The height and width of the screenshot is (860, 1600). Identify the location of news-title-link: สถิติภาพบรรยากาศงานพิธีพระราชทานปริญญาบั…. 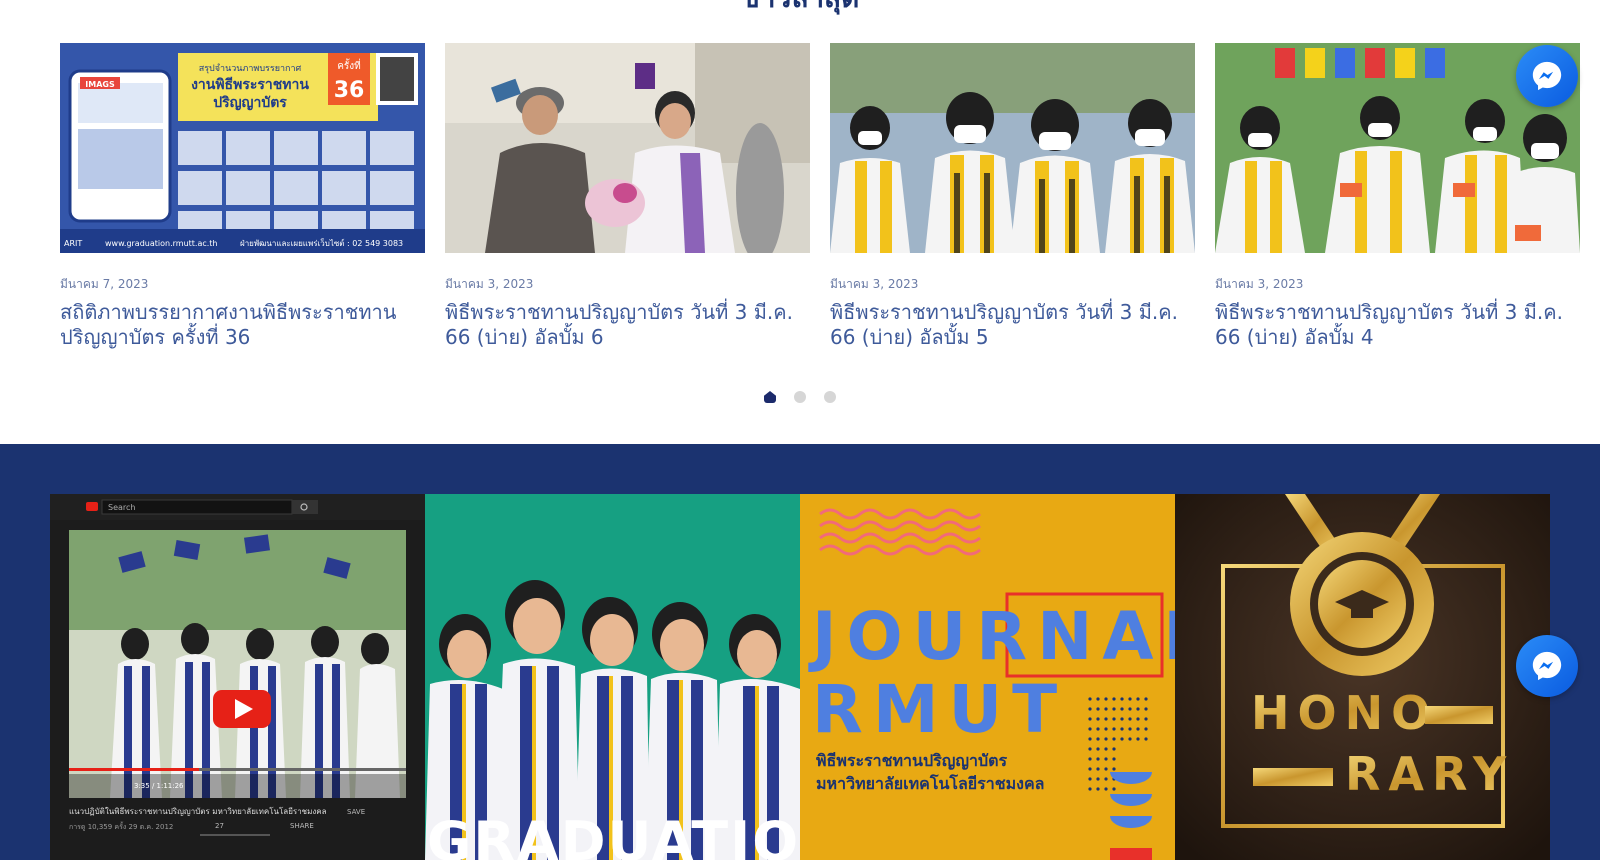
(242, 325).